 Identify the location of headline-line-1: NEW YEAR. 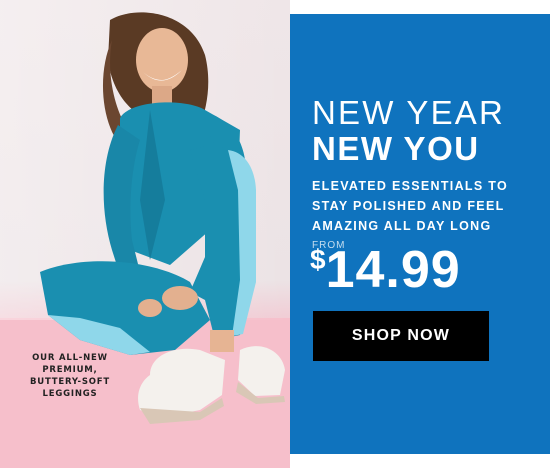
(409, 112).